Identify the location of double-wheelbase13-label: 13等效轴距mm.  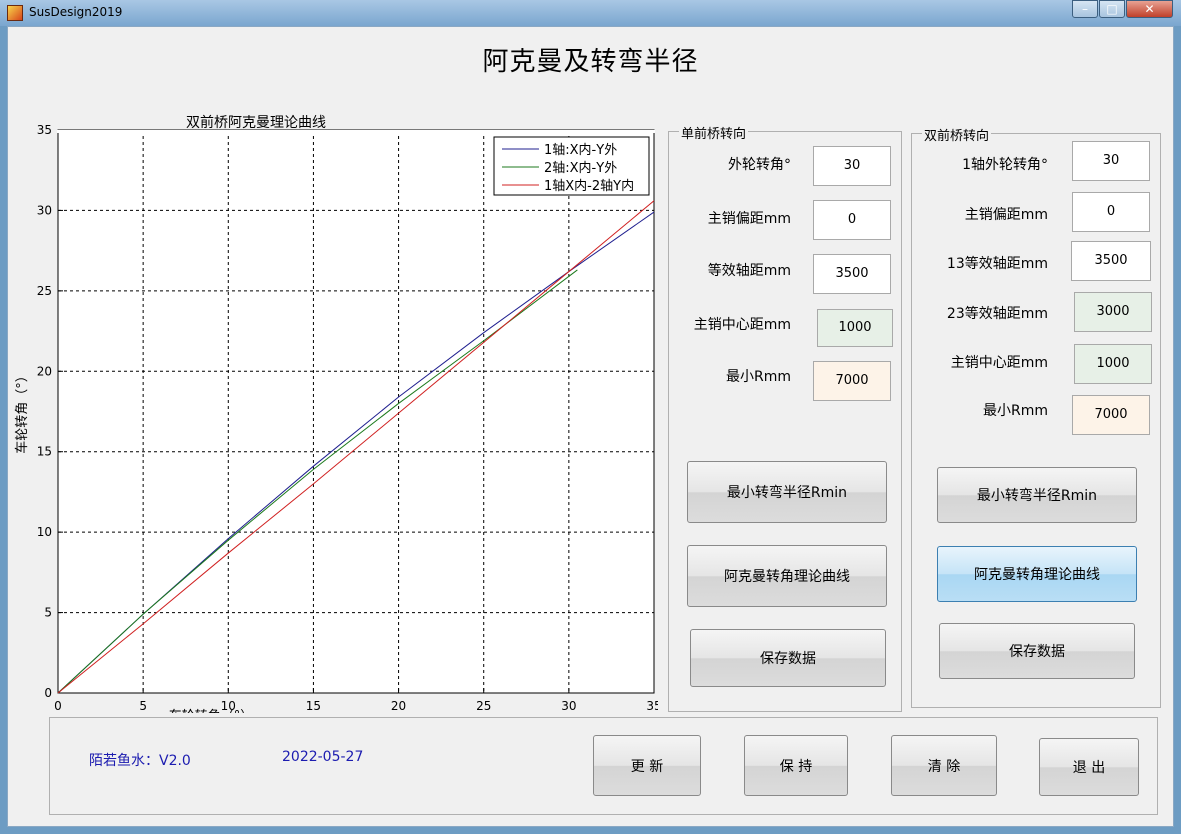
(997, 264).